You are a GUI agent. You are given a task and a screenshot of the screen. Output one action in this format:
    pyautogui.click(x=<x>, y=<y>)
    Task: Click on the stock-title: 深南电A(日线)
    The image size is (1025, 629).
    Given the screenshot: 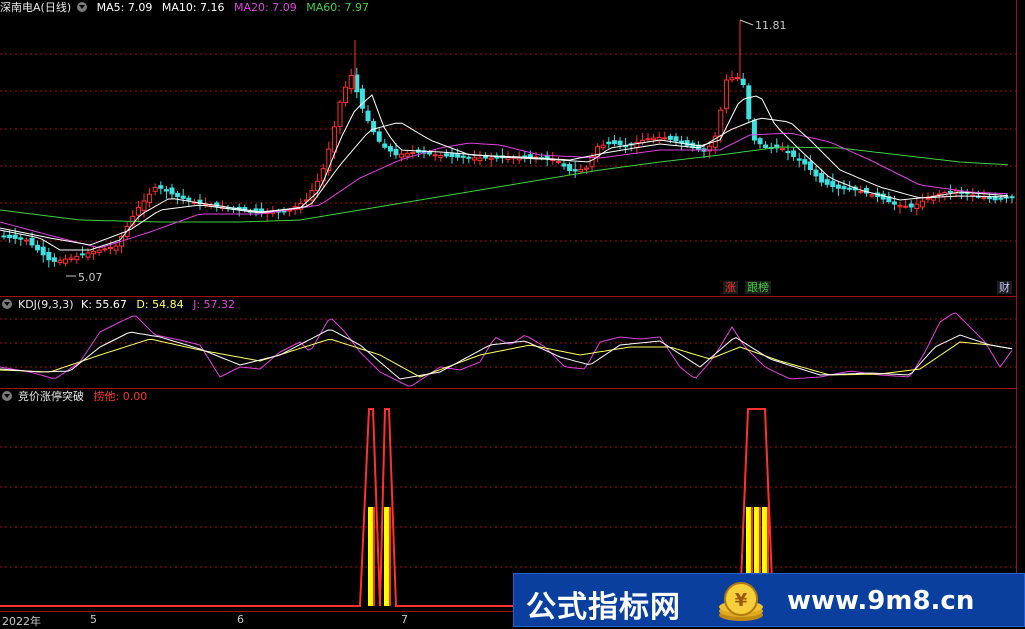 What is the action you would take?
    pyautogui.click(x=35, y=7)
    